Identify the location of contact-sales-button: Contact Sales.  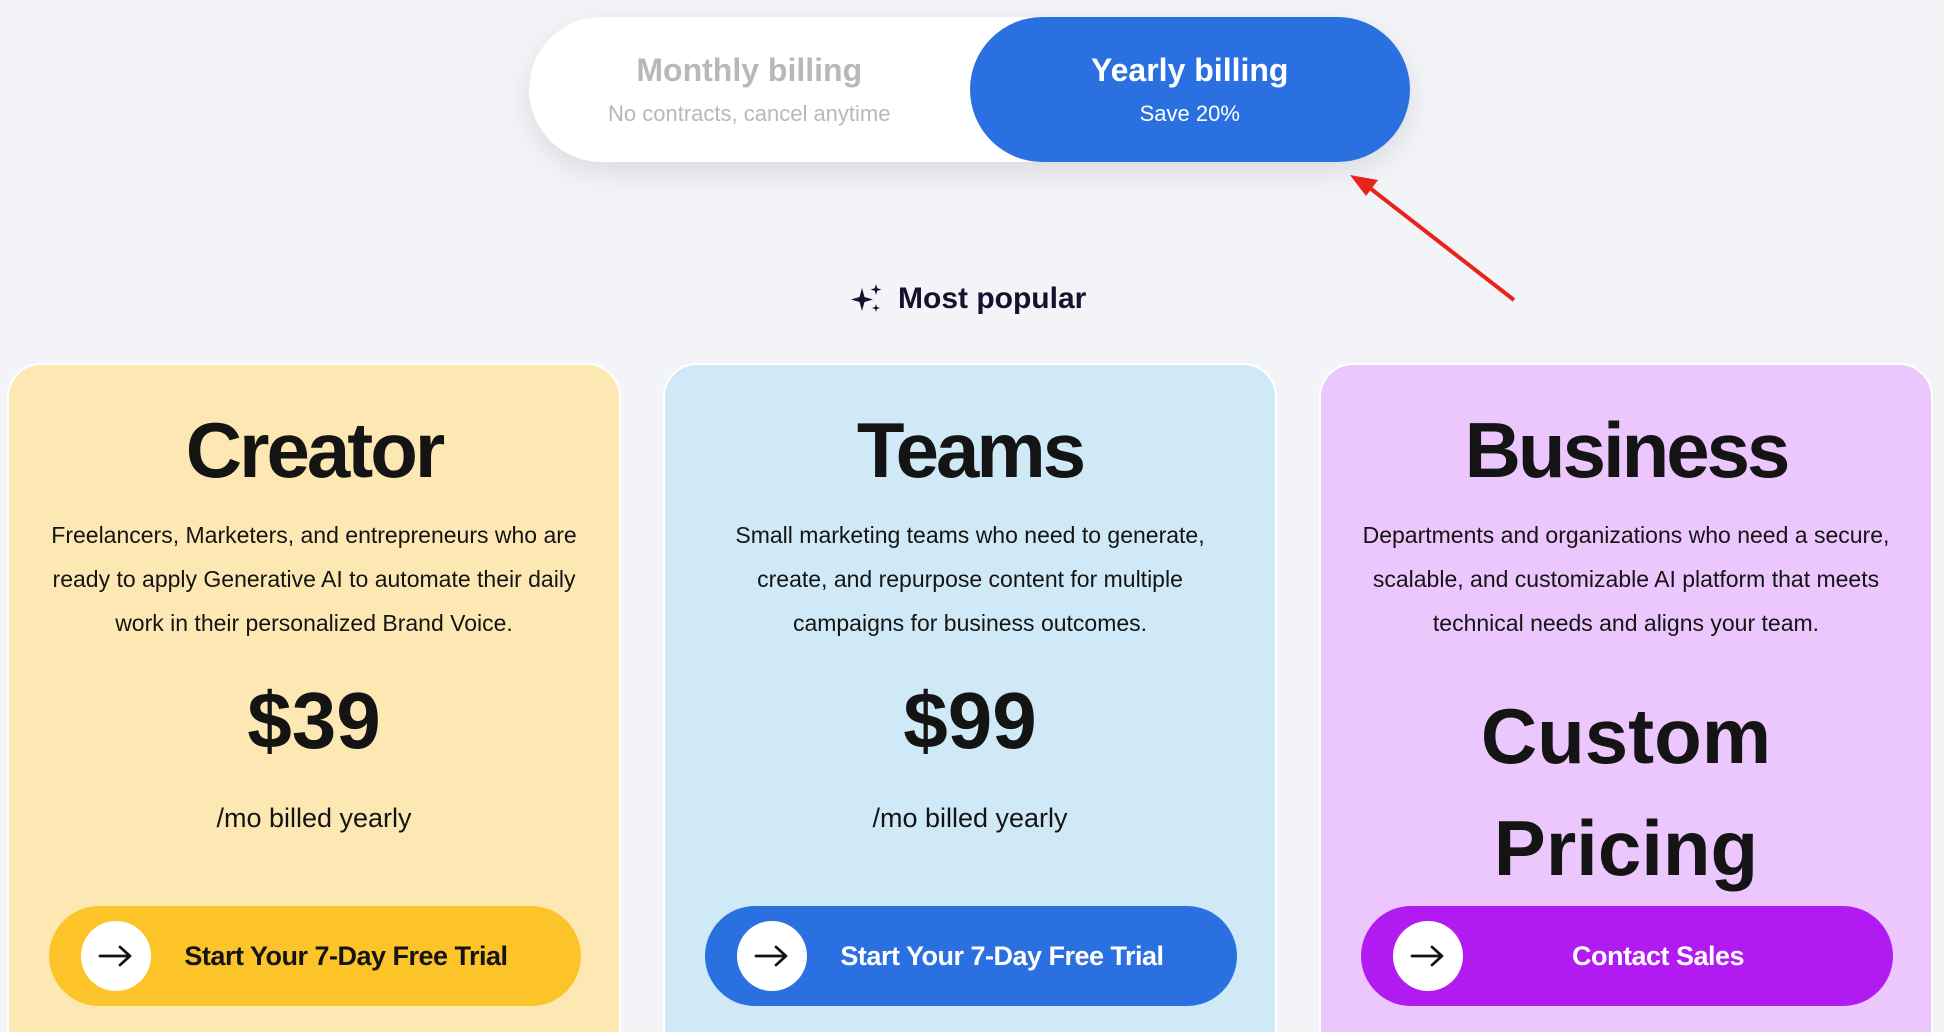
(1627, 956).